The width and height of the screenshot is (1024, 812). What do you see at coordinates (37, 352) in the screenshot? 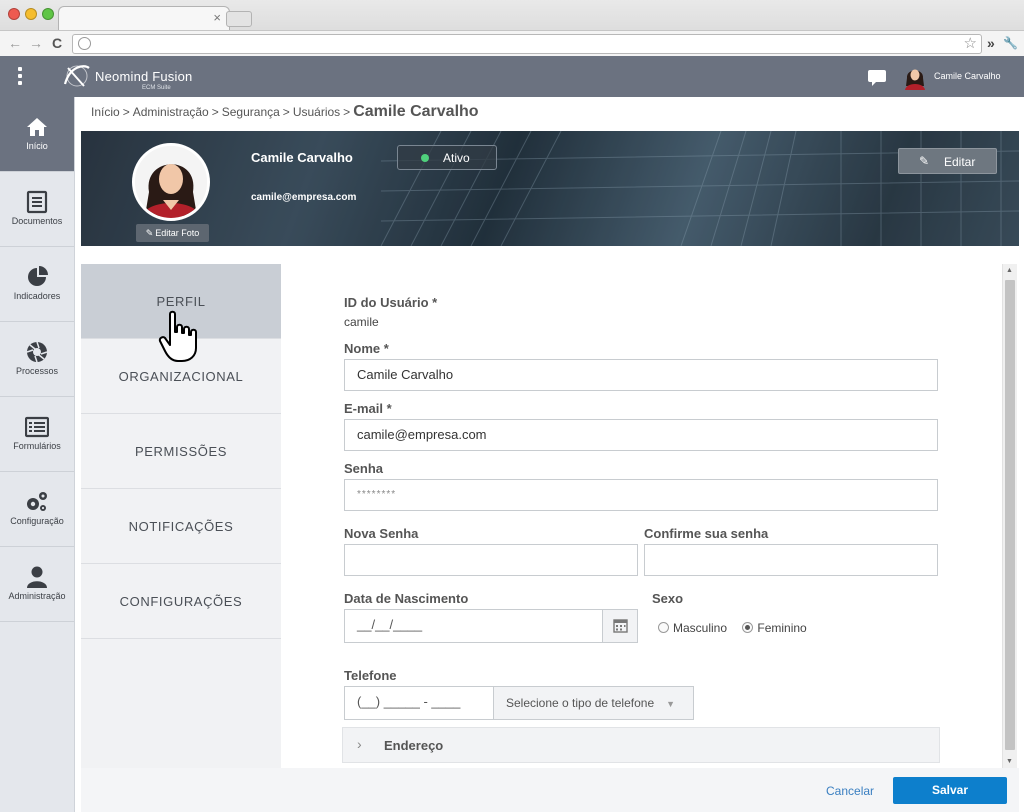
I see `aperture-icon` at bounding box center [37, 352].